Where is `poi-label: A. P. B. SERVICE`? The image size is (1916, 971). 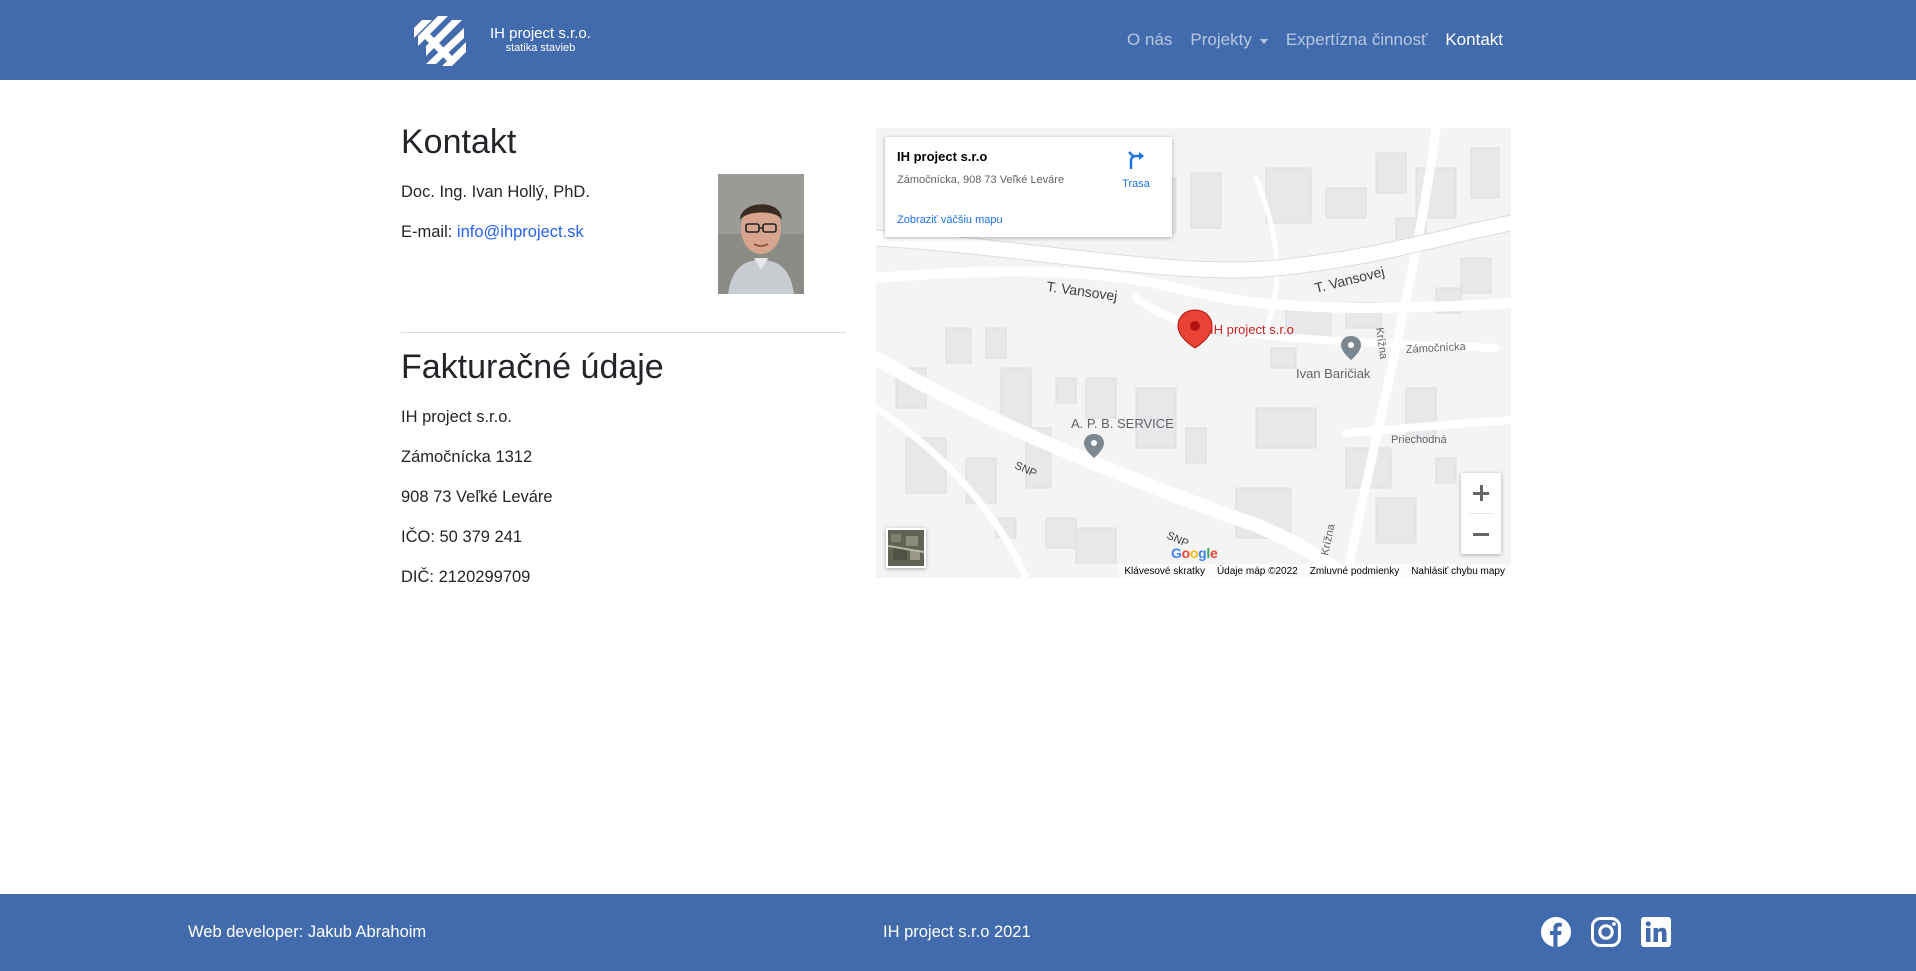 poi-label: A. P. B. SERVICE is located at coordinates (1122, 423).